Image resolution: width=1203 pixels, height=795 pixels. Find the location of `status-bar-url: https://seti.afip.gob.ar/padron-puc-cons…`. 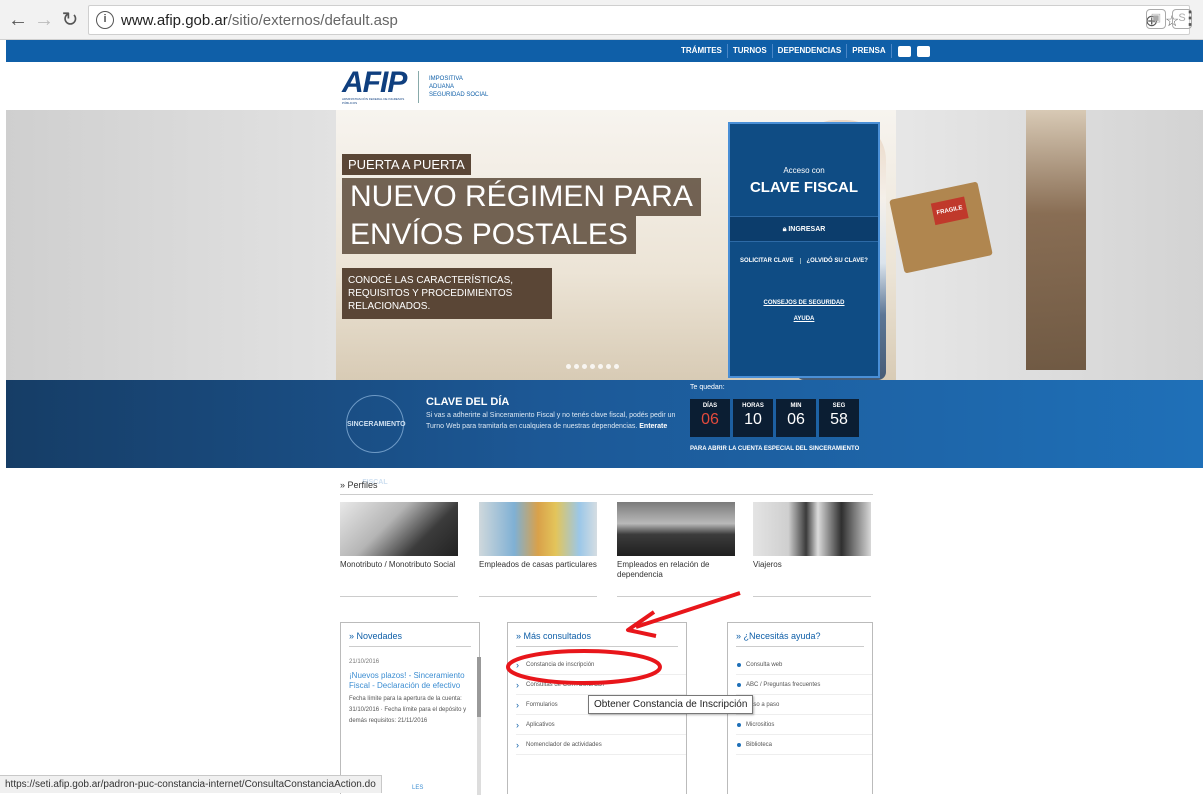

status-bar-url: https://seti.afip.gob.ar/padron-puc-cons… is located at coordinates (191, 784).